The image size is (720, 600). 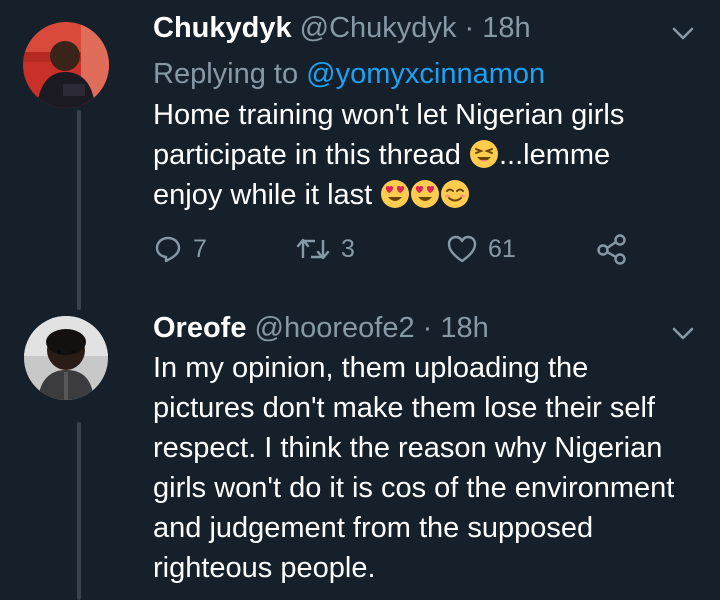 I want to click on mention-link: @yomyxcinnamon, so click(x=425, y=74).